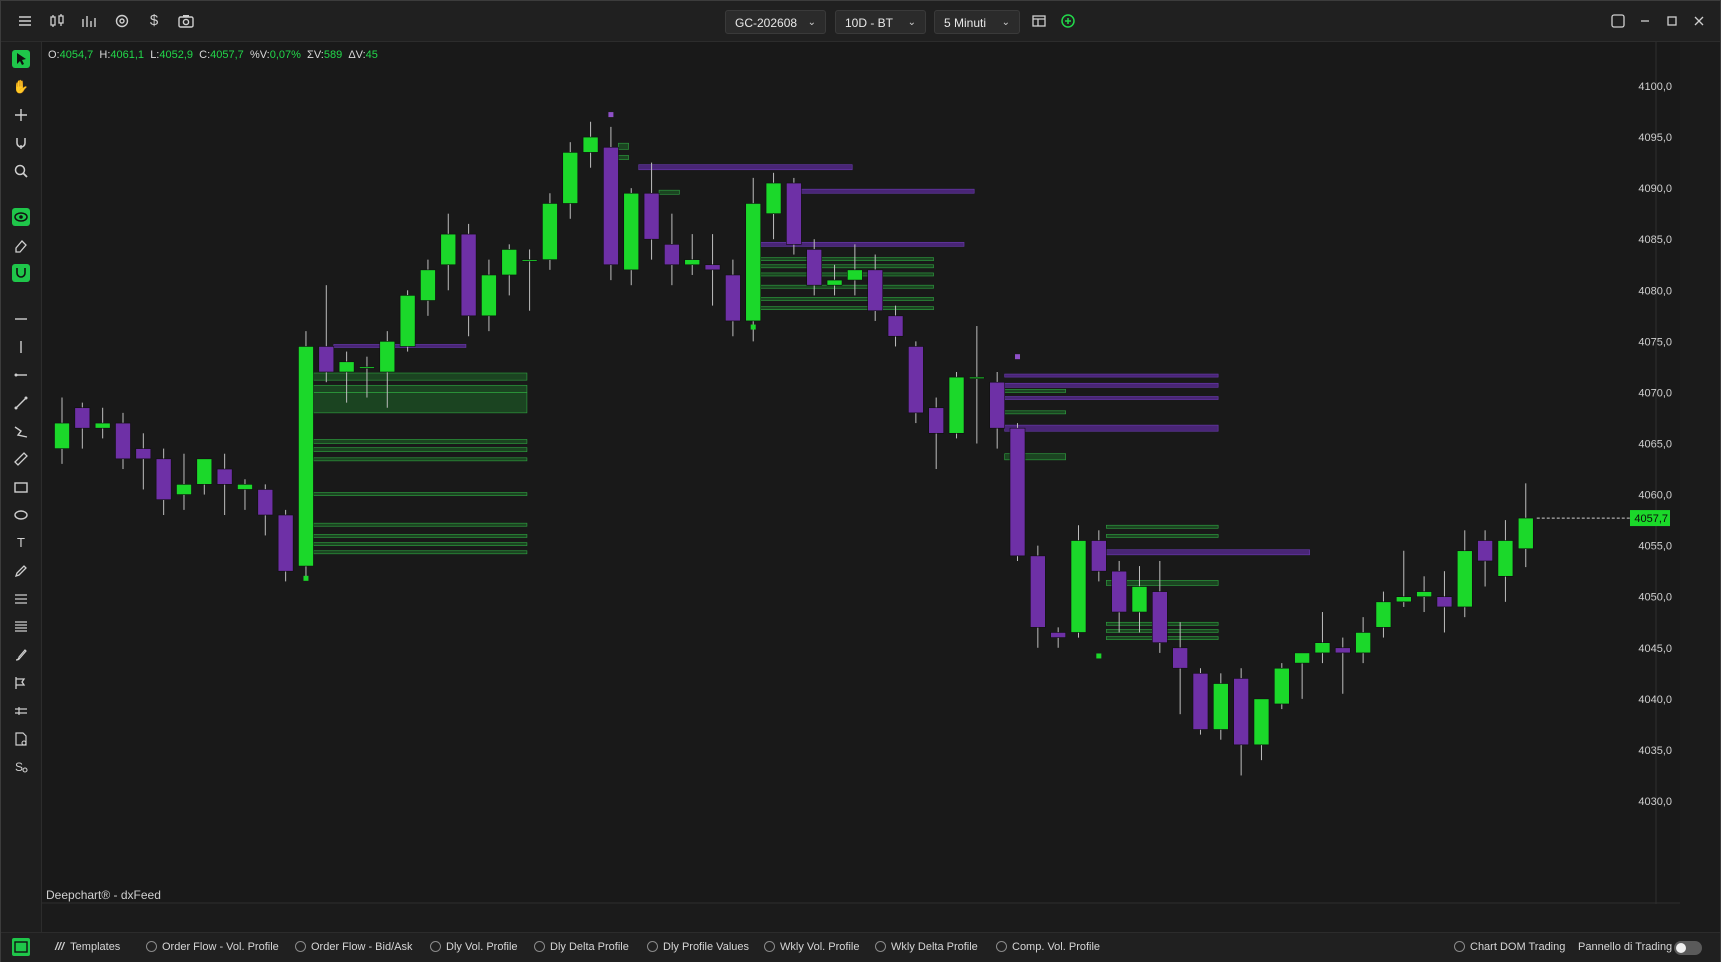 The height and width of the screenshot is (962, 1721). What do you see at coordinates (57, 21) in the screenshot?
I see `candles-icon` at bounding box center [57, 21].